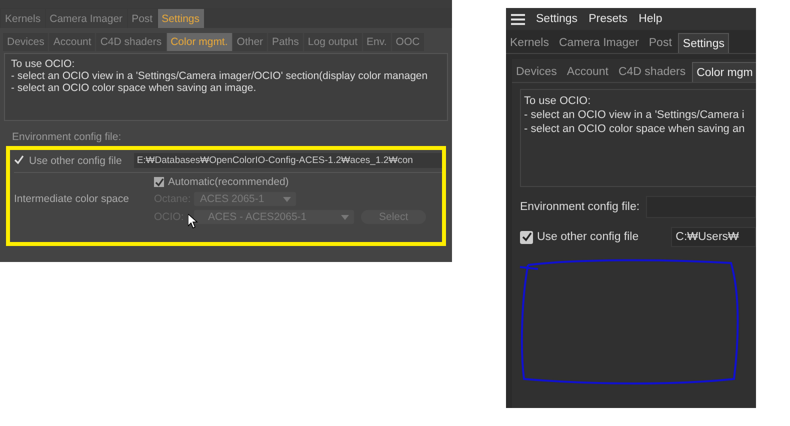 The image size is (790, 426). I want to click on info-line: - select an OCIO view in a 'Settings/Camera imager/OCIO' section(display color managen, so click(220, 76).